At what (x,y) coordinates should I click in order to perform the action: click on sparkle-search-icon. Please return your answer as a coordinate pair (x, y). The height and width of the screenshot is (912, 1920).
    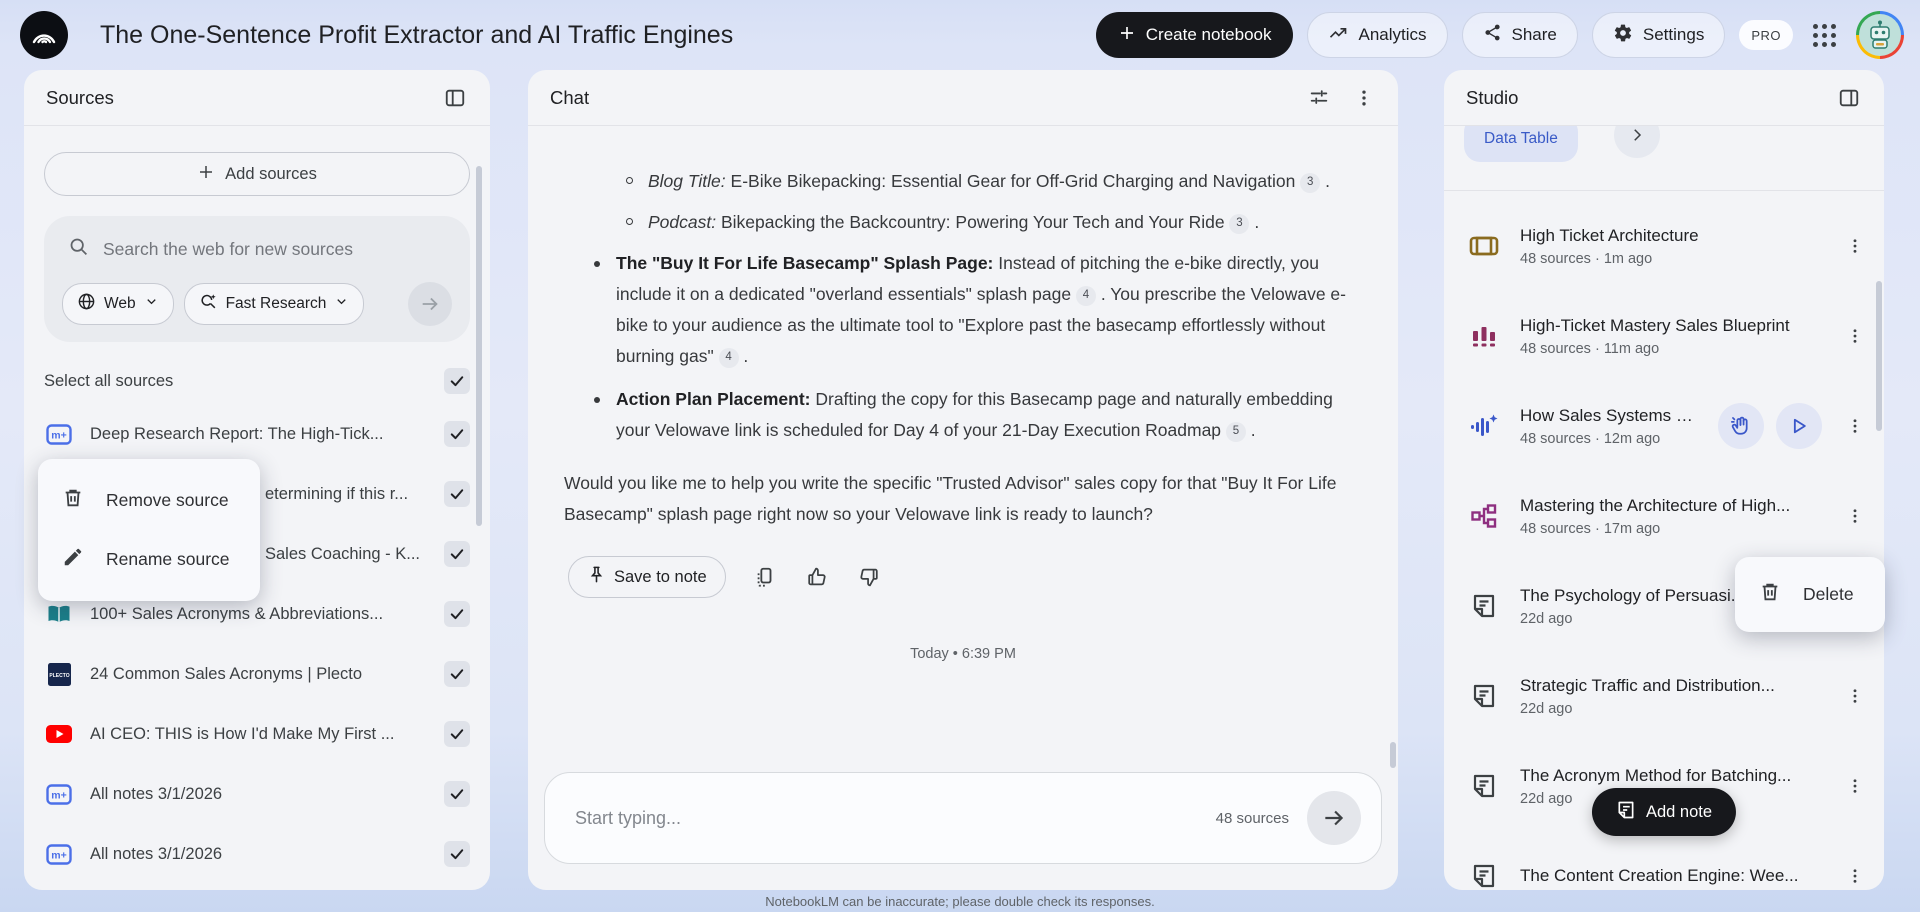
    Looking at the image, I should click on (208, 304).